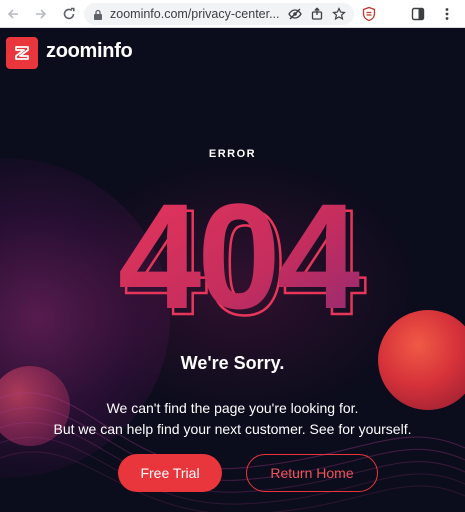  Describe the element at coordinates (170, 473) in the screenshot. I see `free-trial-button: Free Trial` at that location.